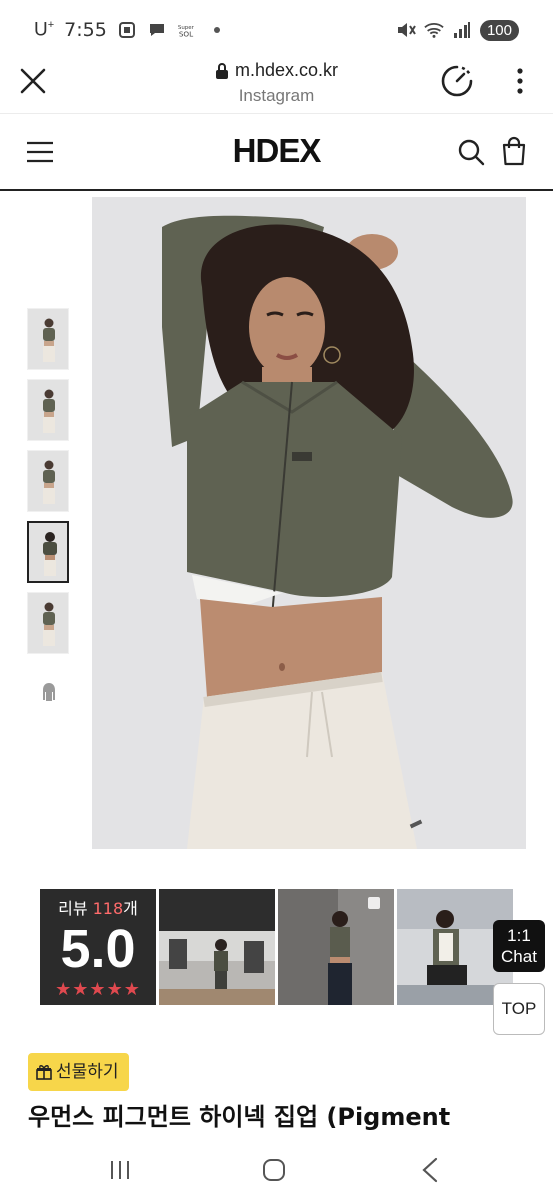  Describe the element at coordinates (239, 1117) in the screenshot. I see `product-title: 우먼스 피그먼트 하이넥 집업 (Pigment` at that location.